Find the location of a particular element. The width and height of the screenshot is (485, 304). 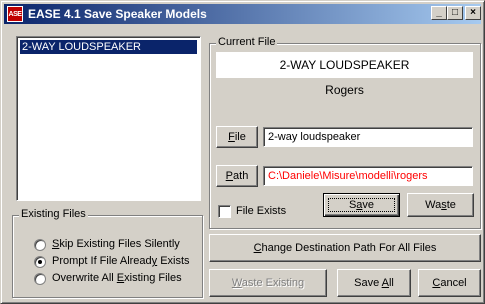

save-button: Save is located at coordinates (361, 205).